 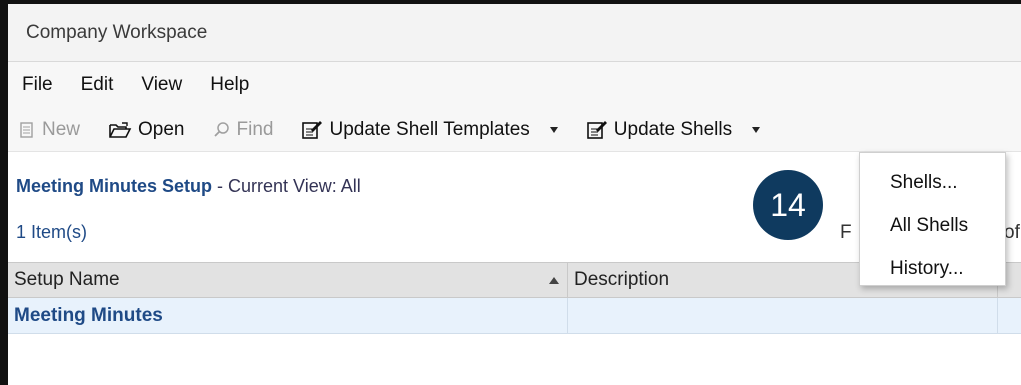 I want to click on menu-help: Help, so click(x=229, y=85).